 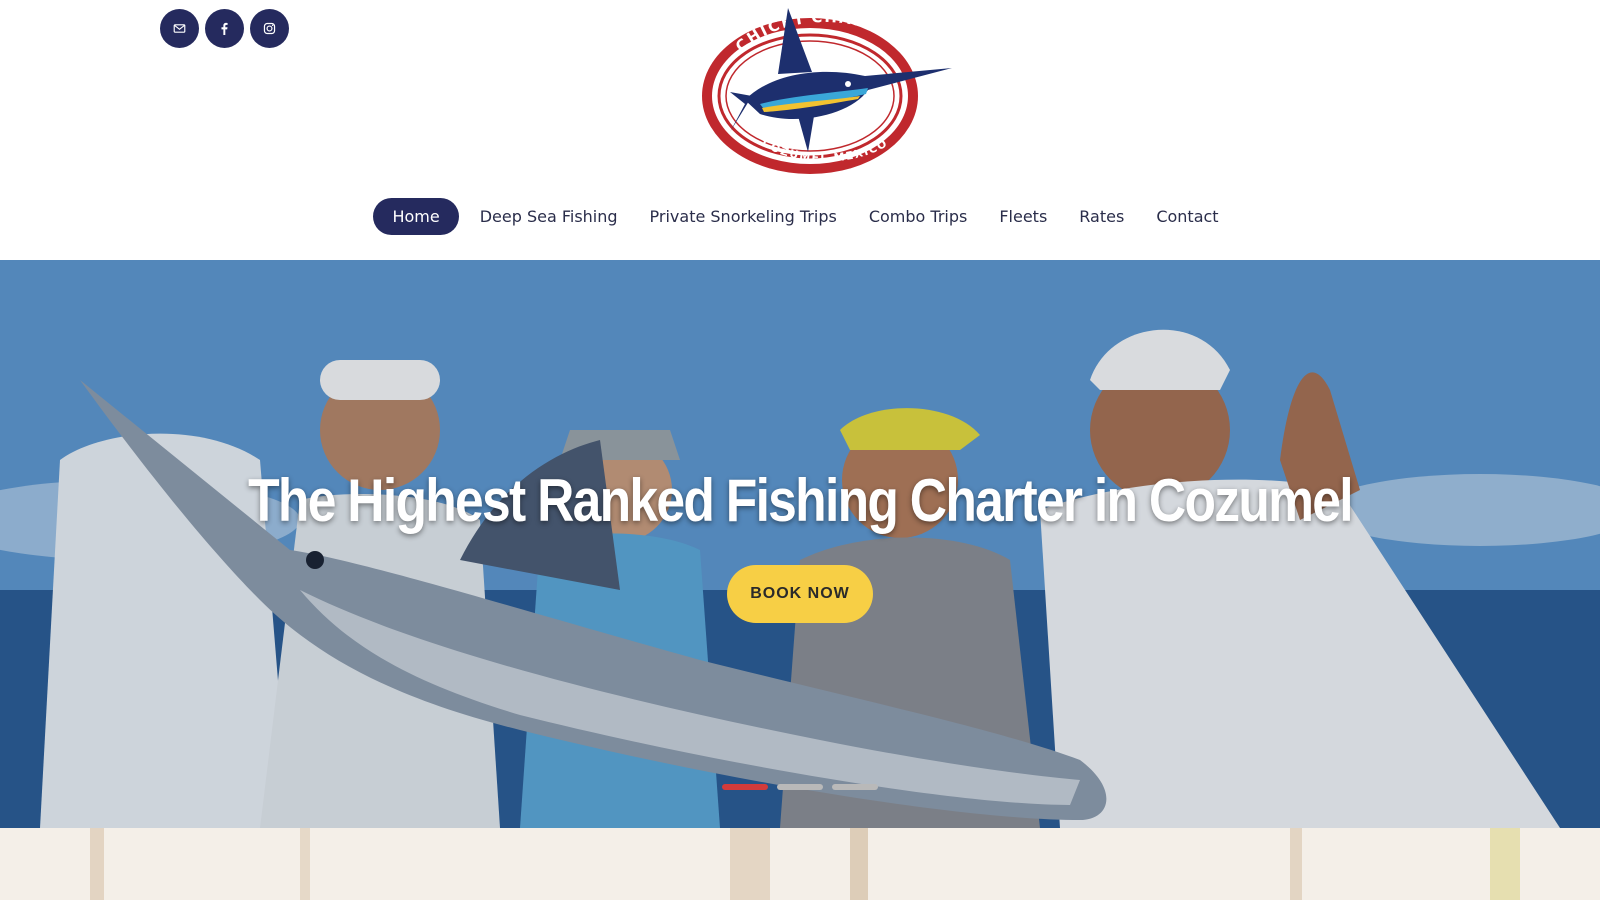 I want to click on instagram-icon, so click(x=269, y=28).